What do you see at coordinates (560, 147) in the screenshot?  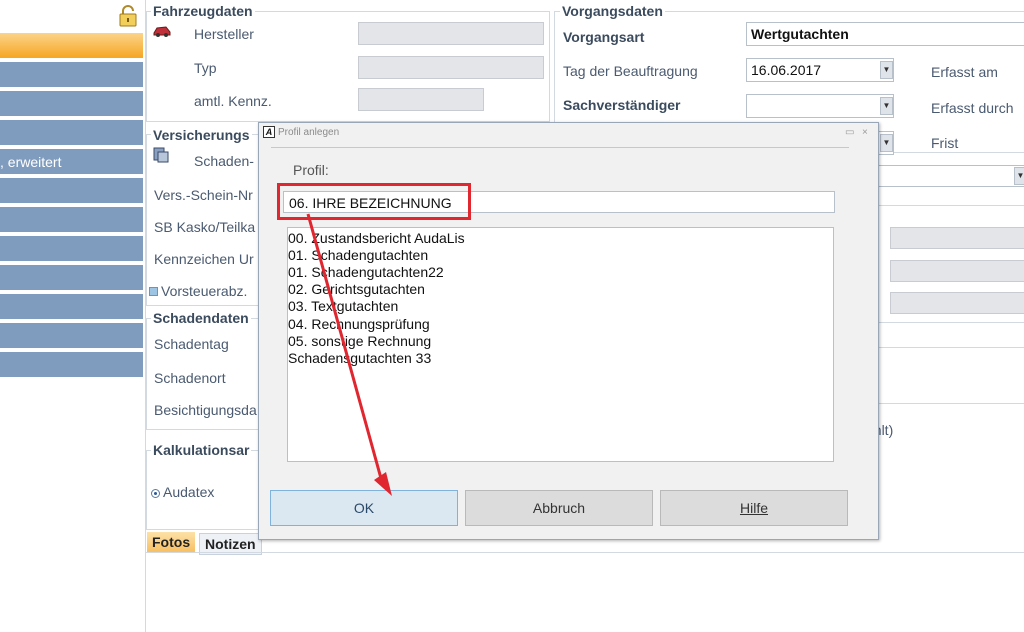 I see `dialog-top-line` at bounding box center [560, 147].